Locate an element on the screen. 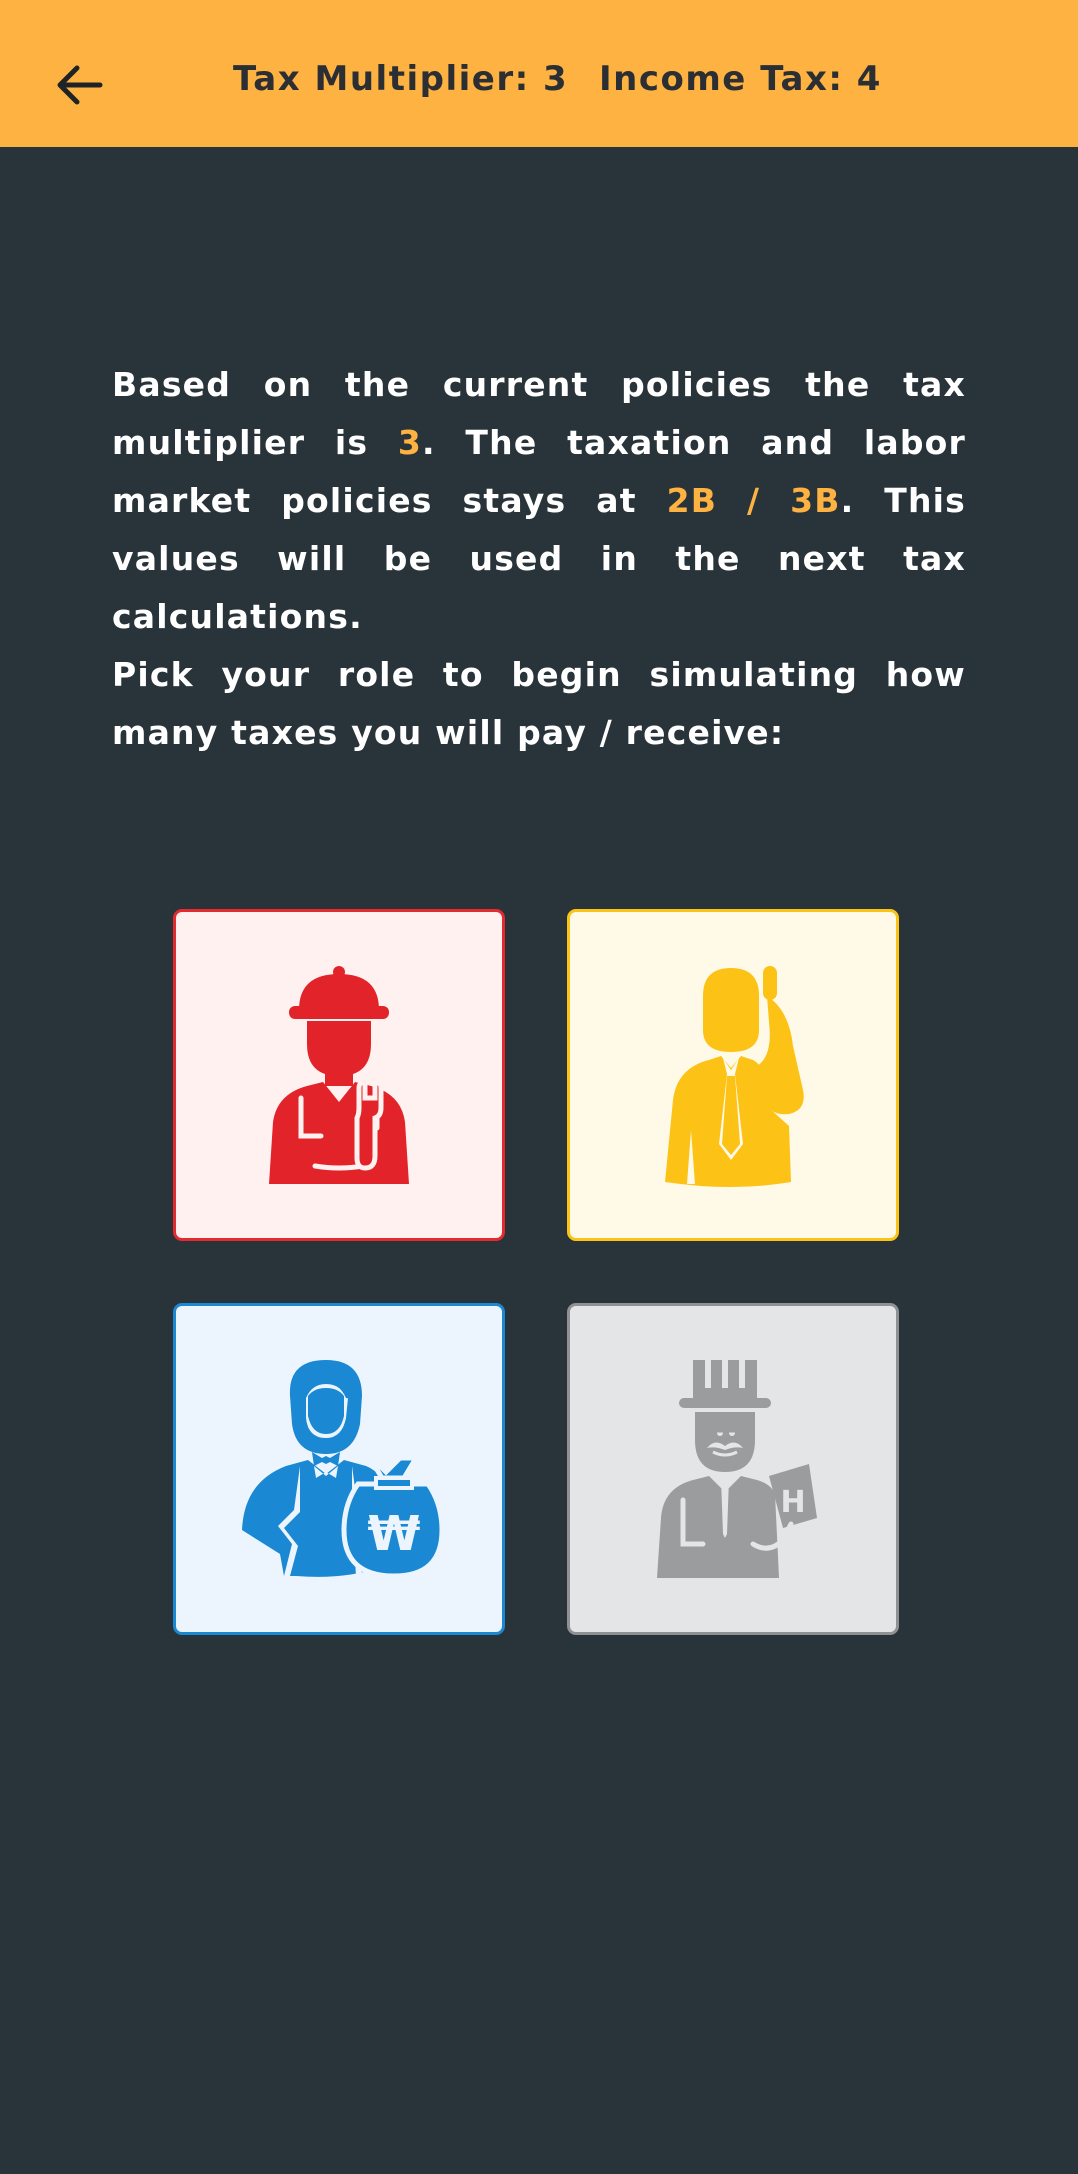 This screenshot has height=2174, width=1078. top-bar: Tax Multiplier: 3 Income Tax: 4 is located at coordinates (539, 73).